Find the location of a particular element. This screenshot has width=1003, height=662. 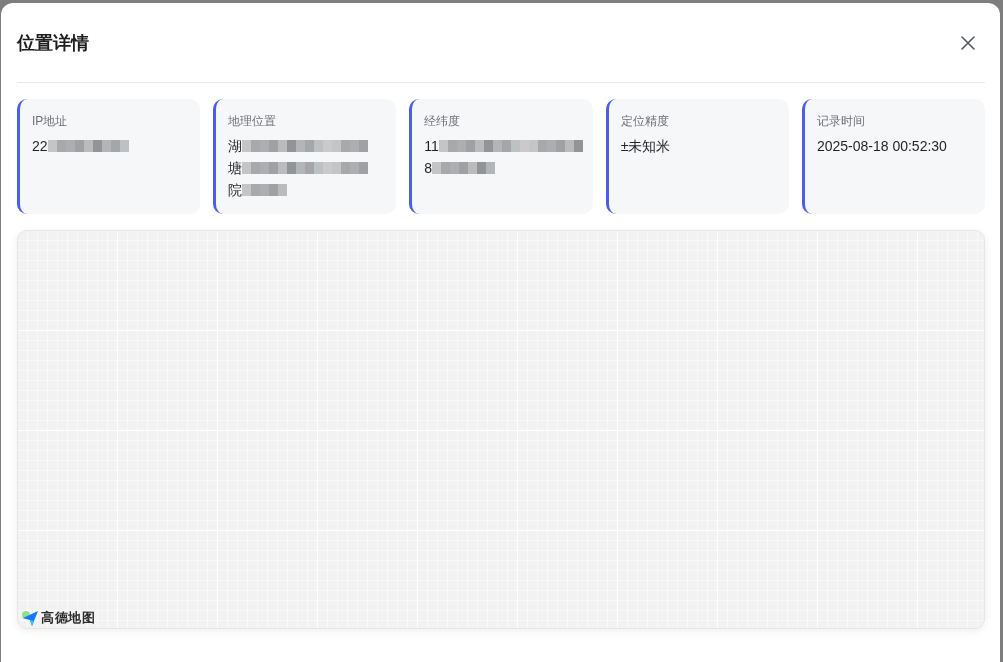

dialog-title: 位置详情 is located at coordinates (53, 43).